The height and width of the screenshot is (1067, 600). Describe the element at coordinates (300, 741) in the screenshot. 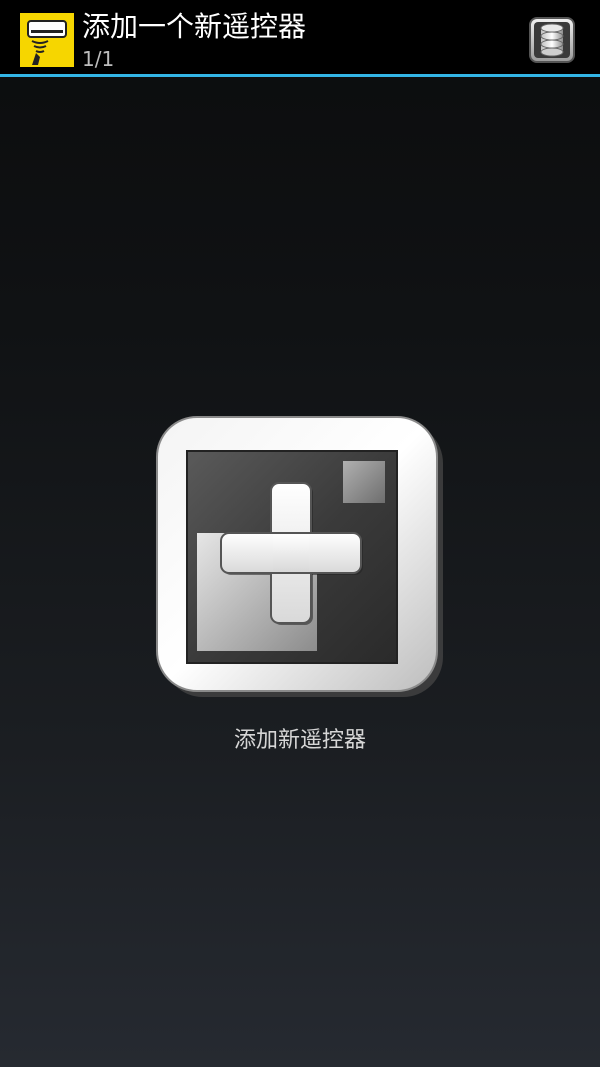

I see `add-remote-label: 添加新遥控器` at that location.